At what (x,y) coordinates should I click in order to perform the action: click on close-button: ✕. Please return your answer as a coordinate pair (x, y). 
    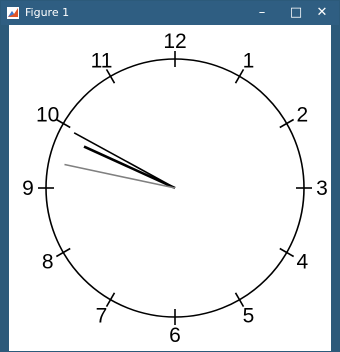
    Looking at the image, I should click on (322, 13).